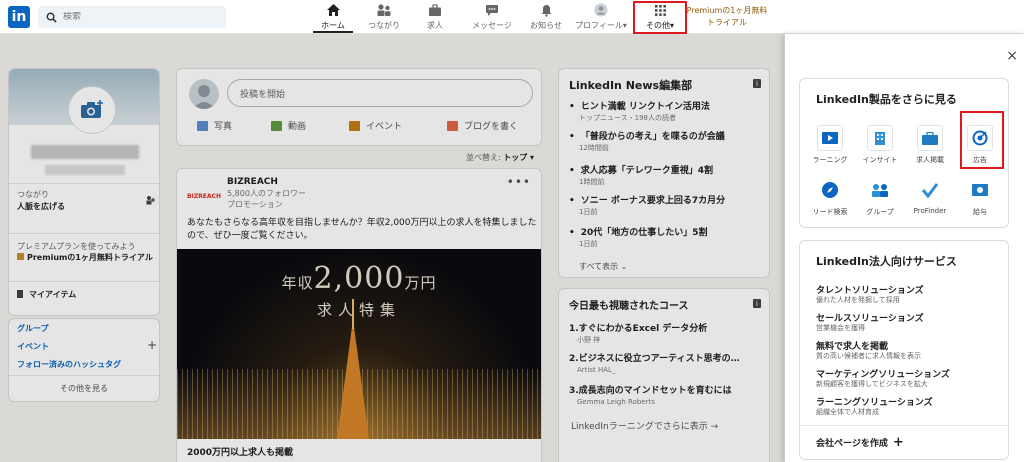 The image size is (1024, 462). What do you see at coordinates (830, 138) in the screenshot?
I see `play-icon` at bounding box center [830, 138].